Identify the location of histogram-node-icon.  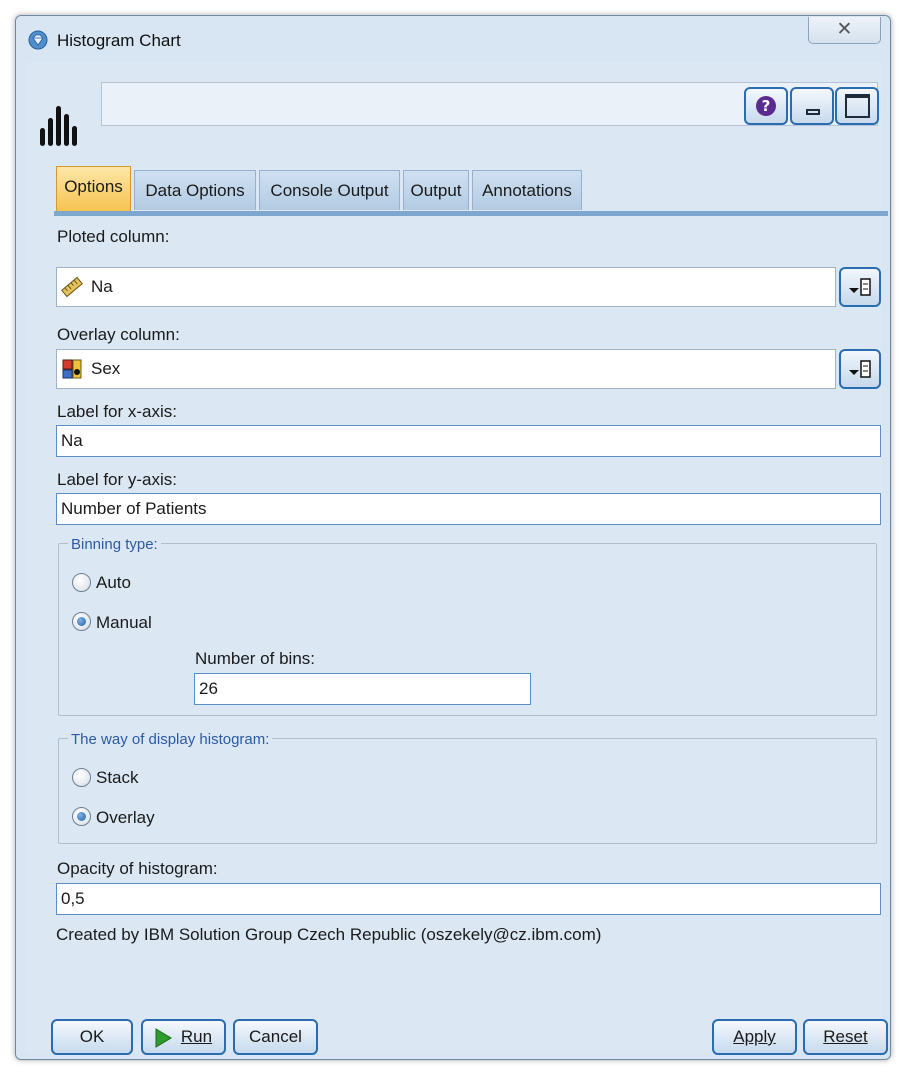
(58, 126).